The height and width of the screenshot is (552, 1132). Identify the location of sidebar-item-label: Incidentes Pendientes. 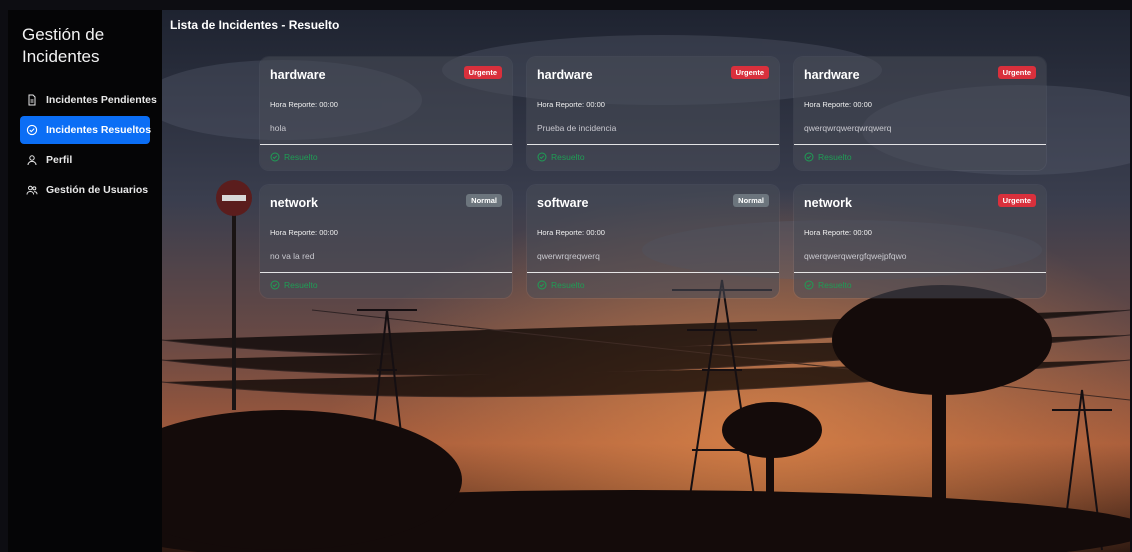
(101, 100).